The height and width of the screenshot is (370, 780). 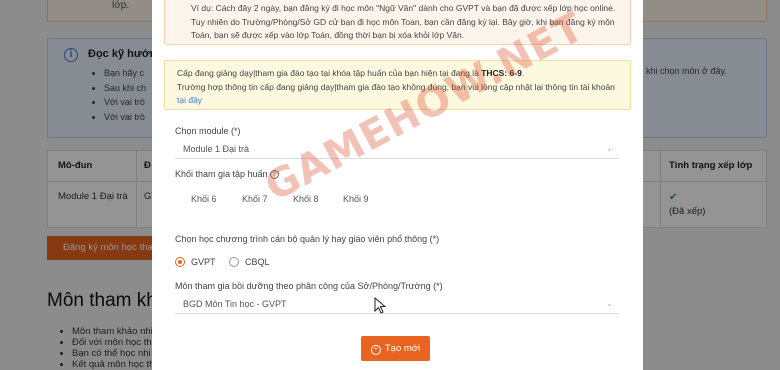 What do you see at coordinates (402, 348) in the screenshot?
I see `create-button-label: Tạo mới` at bounding box center [402, 348].